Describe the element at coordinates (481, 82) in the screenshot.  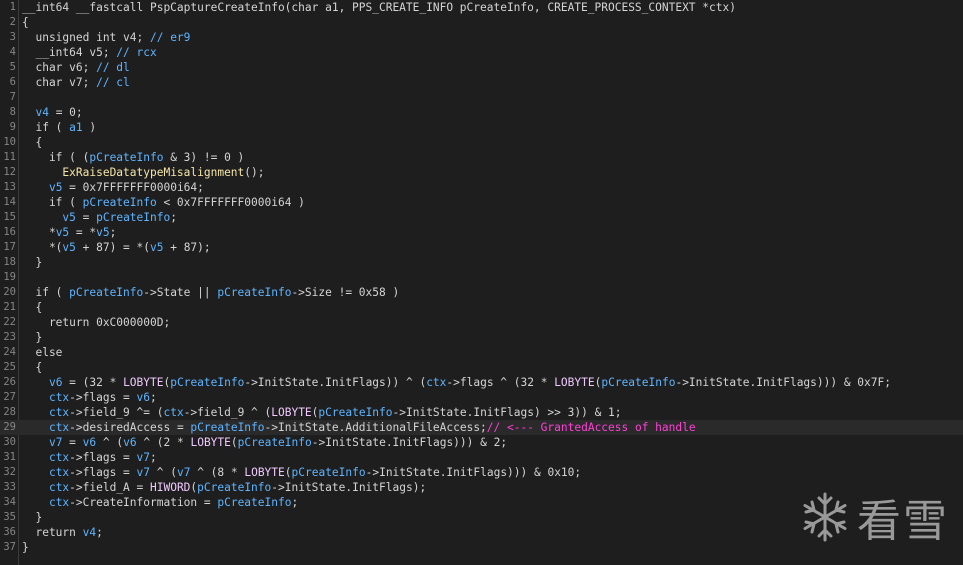
I see `code-line: 6 char v7; // cl` at that location.